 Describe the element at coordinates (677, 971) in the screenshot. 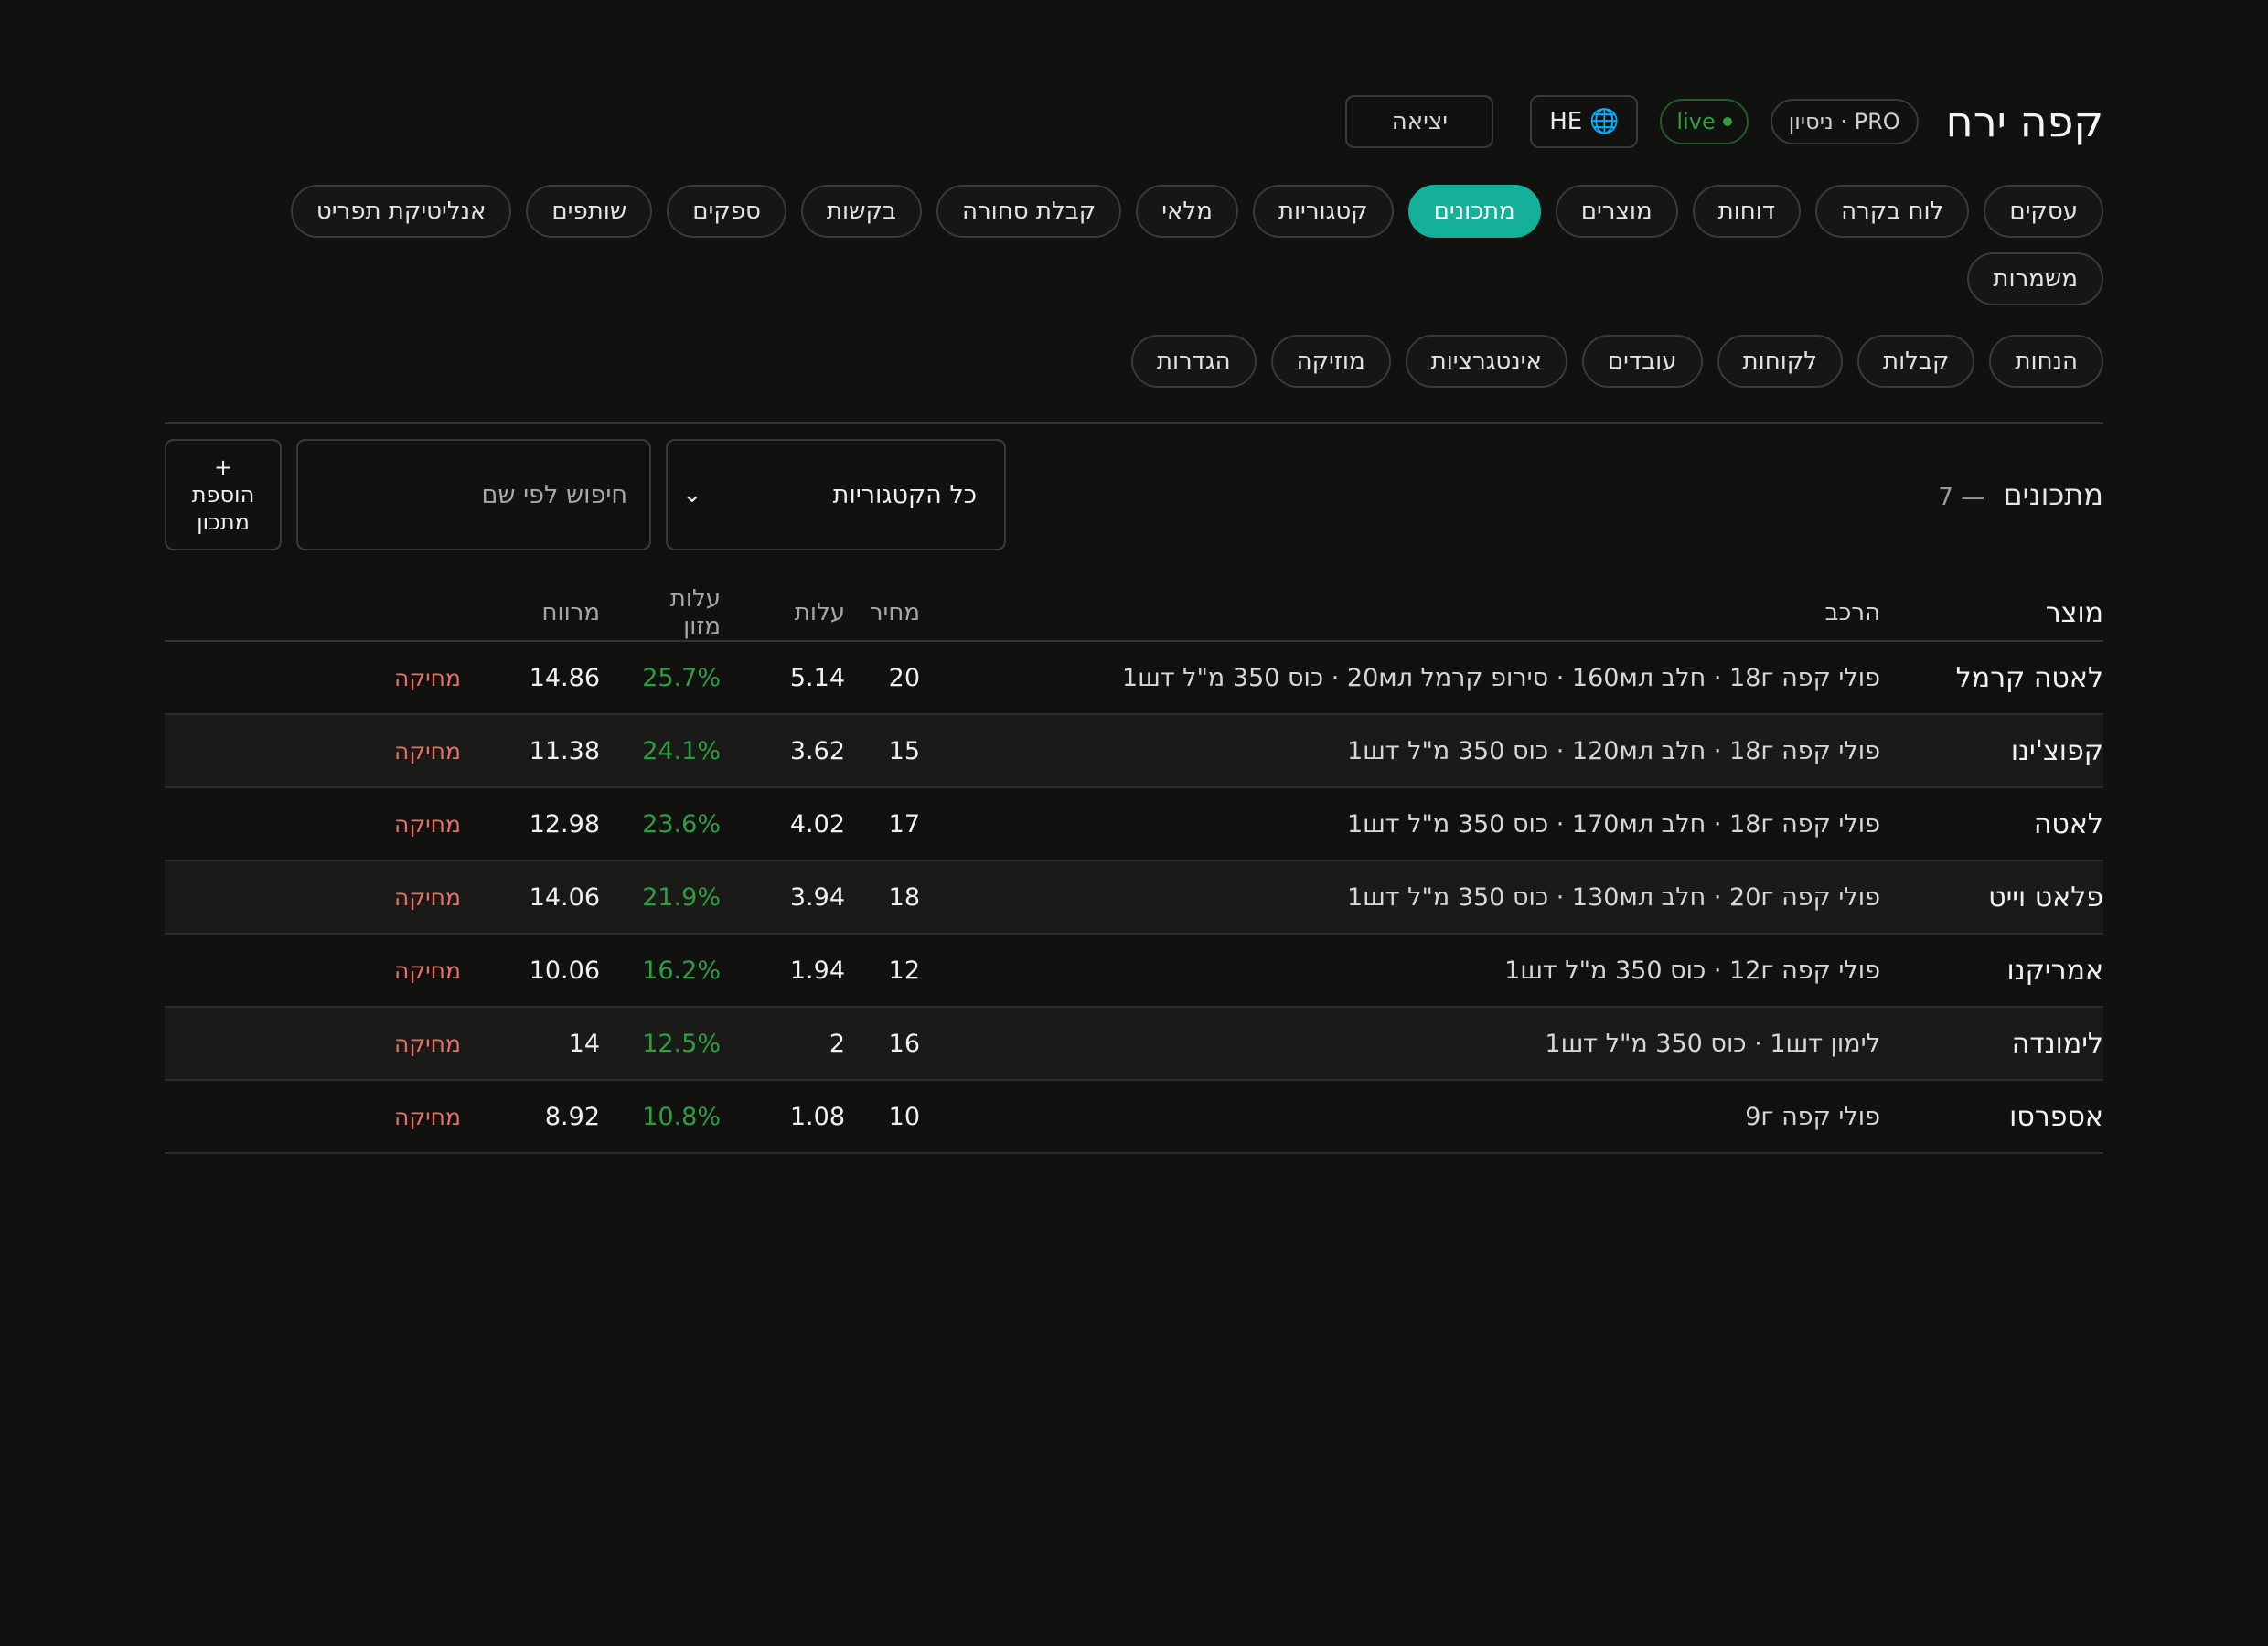

I see `food-cost-cell: 16.2%` at that location.